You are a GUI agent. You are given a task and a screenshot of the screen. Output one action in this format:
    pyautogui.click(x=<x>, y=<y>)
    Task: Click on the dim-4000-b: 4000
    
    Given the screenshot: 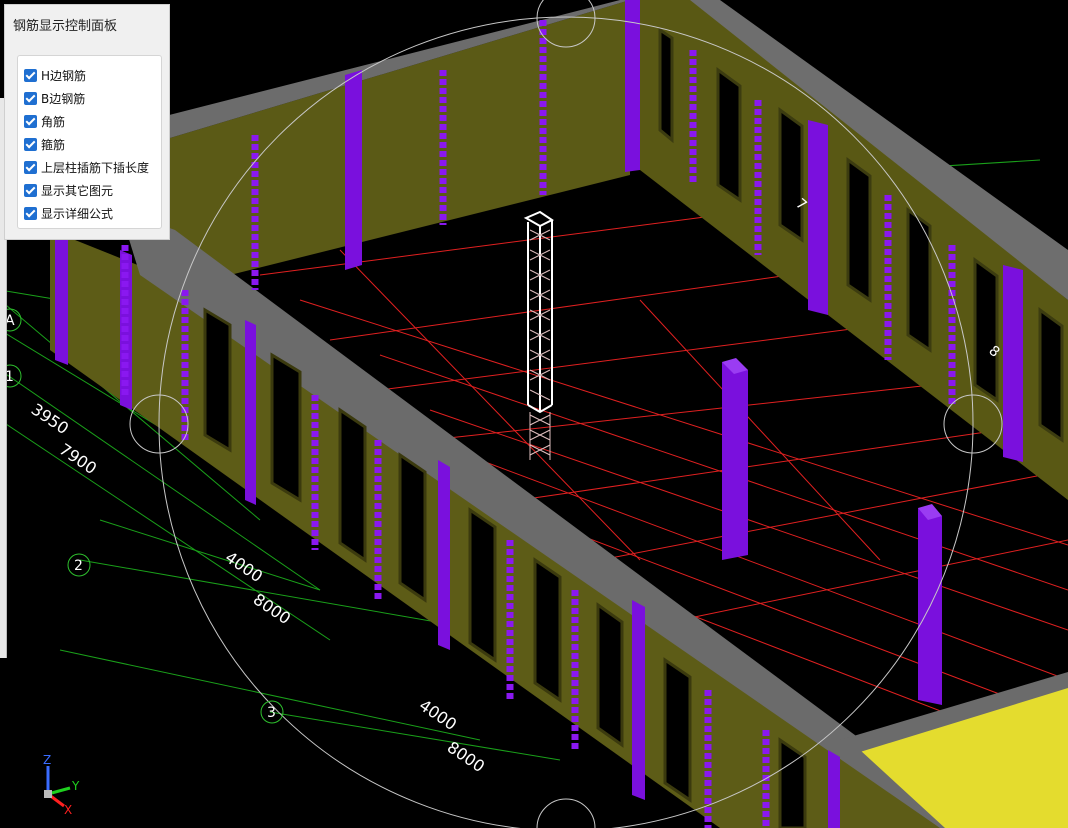 What is the action you would take?
    pyautogui.click(x=438, y=715)
    